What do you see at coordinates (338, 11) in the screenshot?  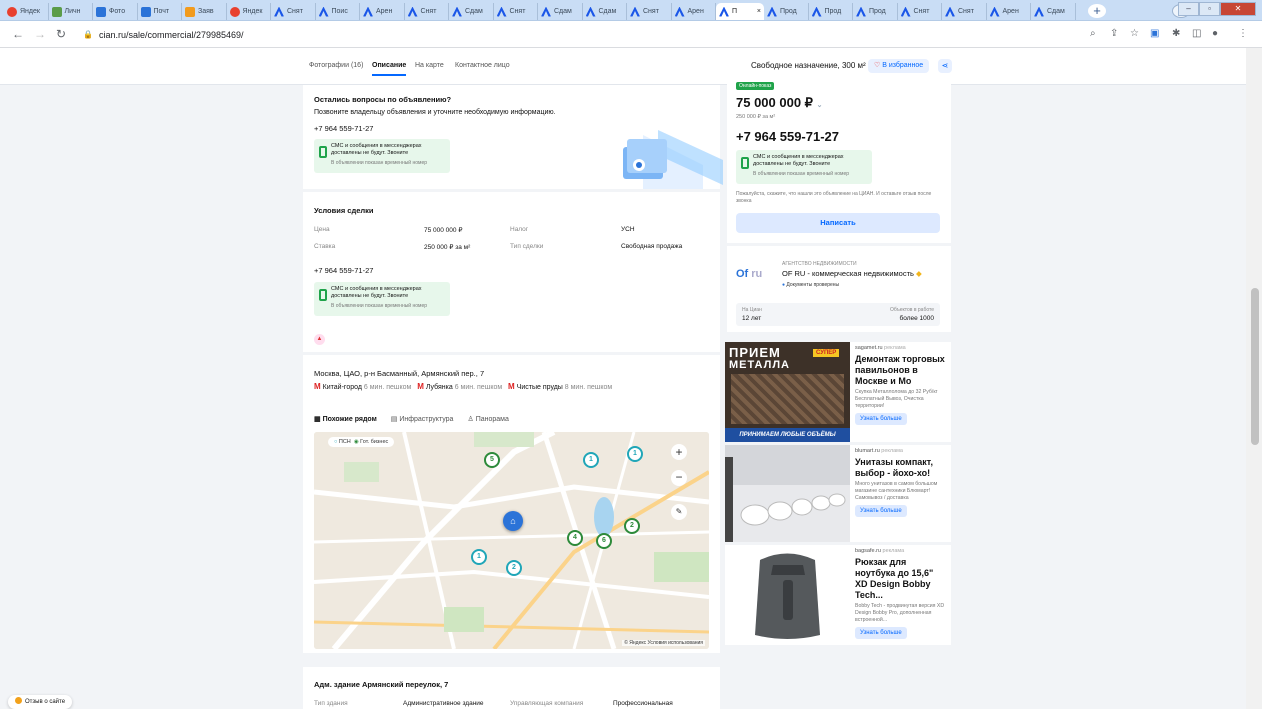 I see `browser-tab: Поис` at bounding box center [338, 11].